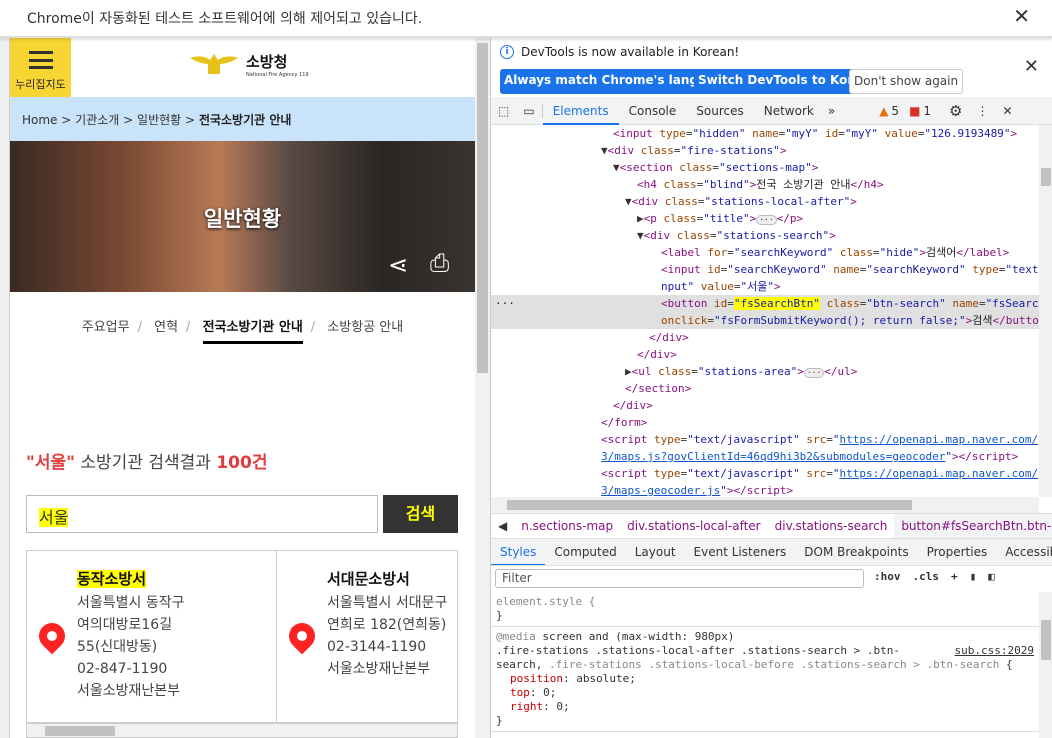  I want to click on subnav-item: 연혁, so click(166, 327).